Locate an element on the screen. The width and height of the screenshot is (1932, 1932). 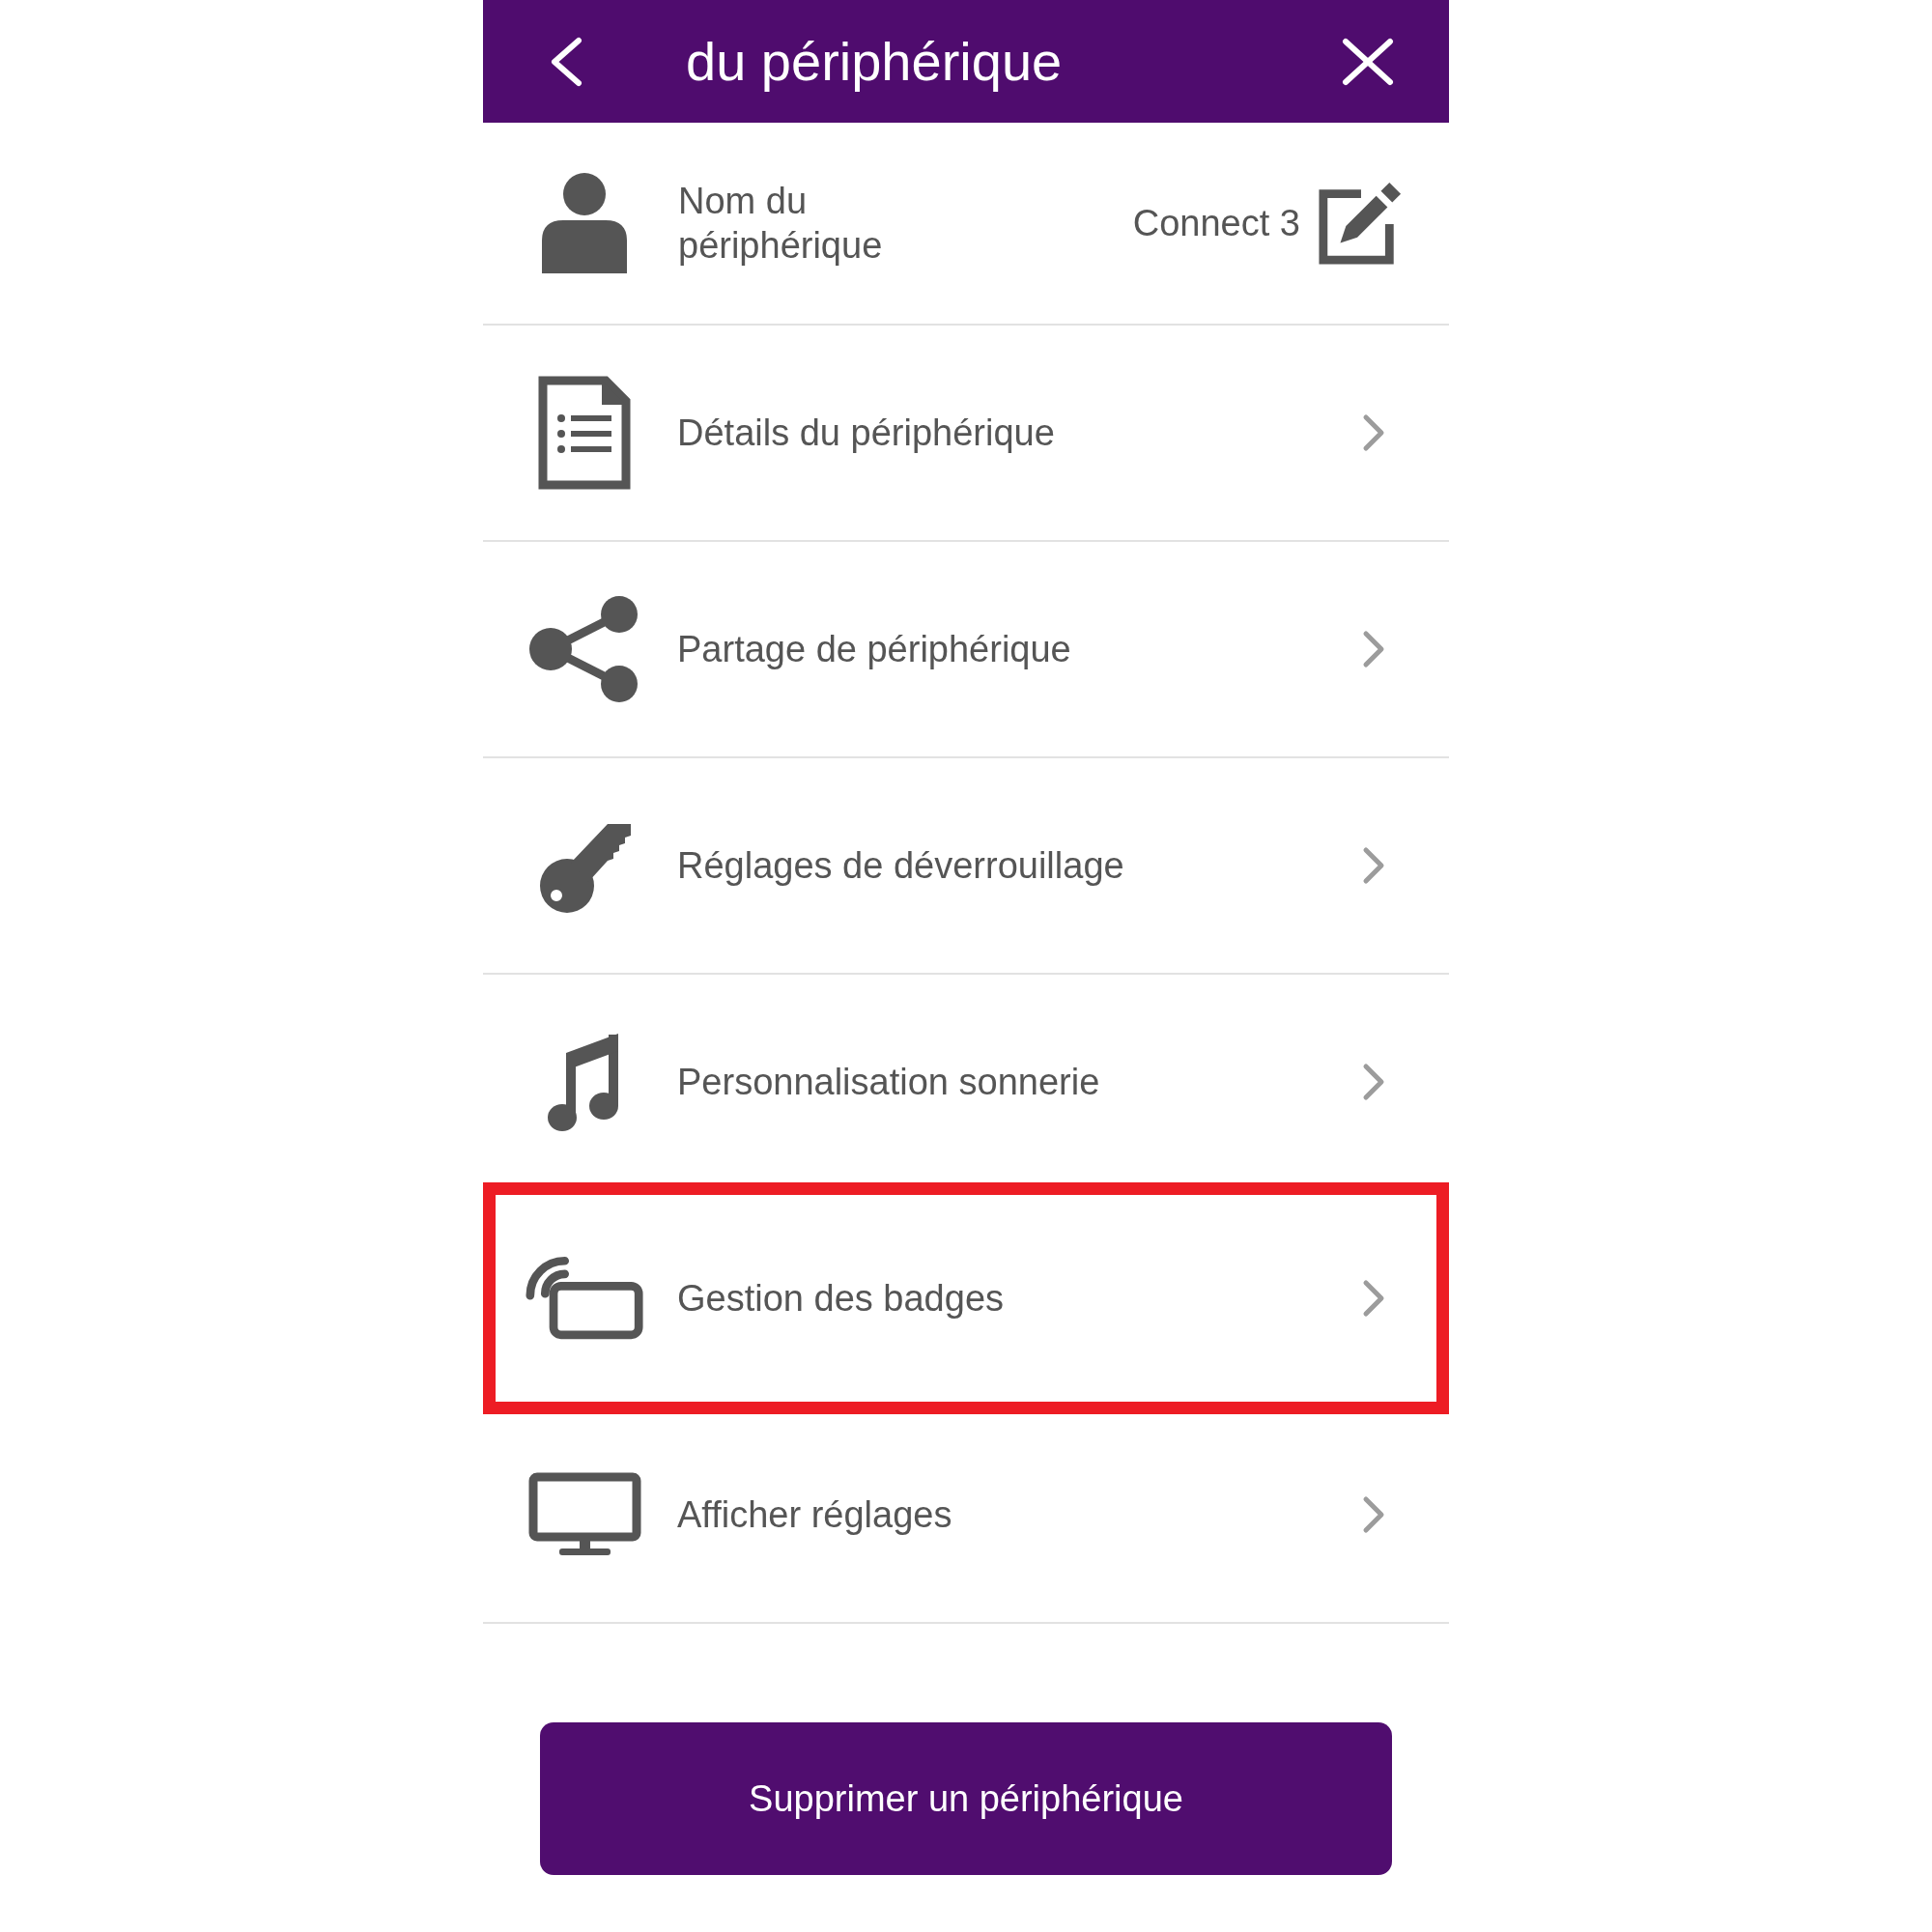
badge-card-icon is located at coordinates (584, 1298).